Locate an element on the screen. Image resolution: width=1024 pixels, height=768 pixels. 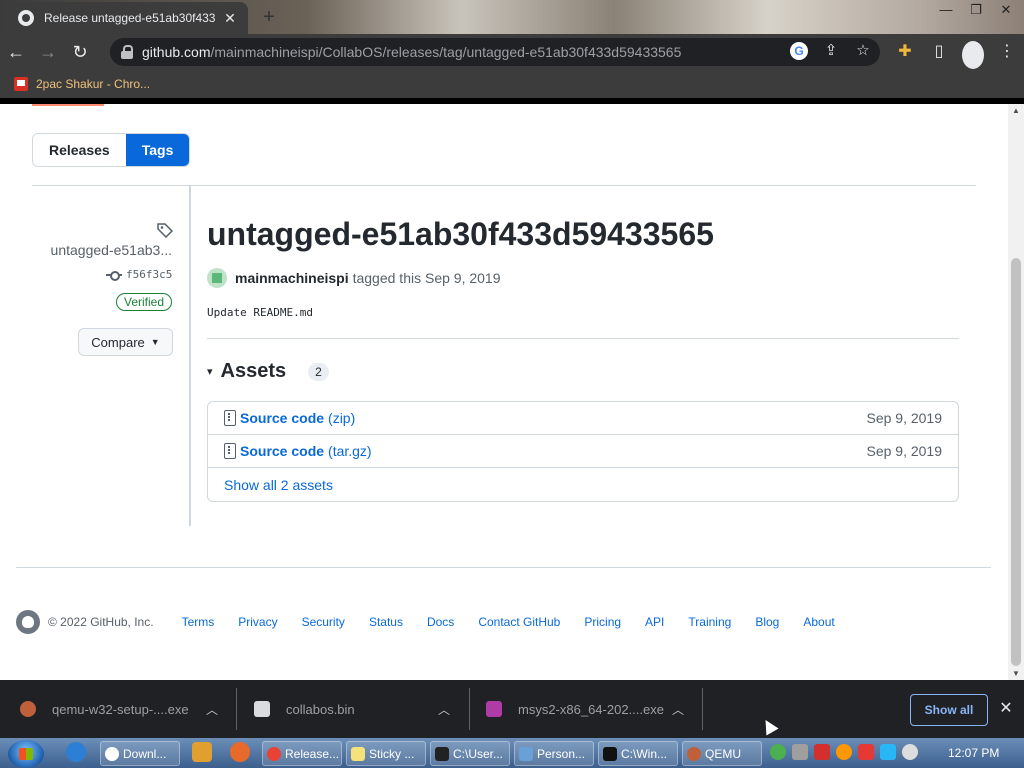
taskbar-clock: 12:07 PM is located at coordinates (973, 753).